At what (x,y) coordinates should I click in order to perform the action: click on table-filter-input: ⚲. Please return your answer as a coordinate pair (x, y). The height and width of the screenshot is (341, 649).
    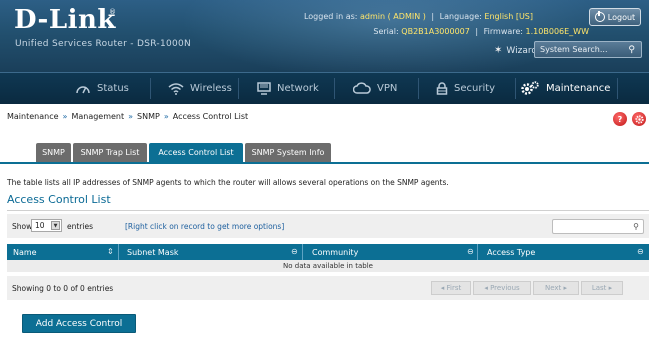
    Looking at the image, I should click on (598, 226).